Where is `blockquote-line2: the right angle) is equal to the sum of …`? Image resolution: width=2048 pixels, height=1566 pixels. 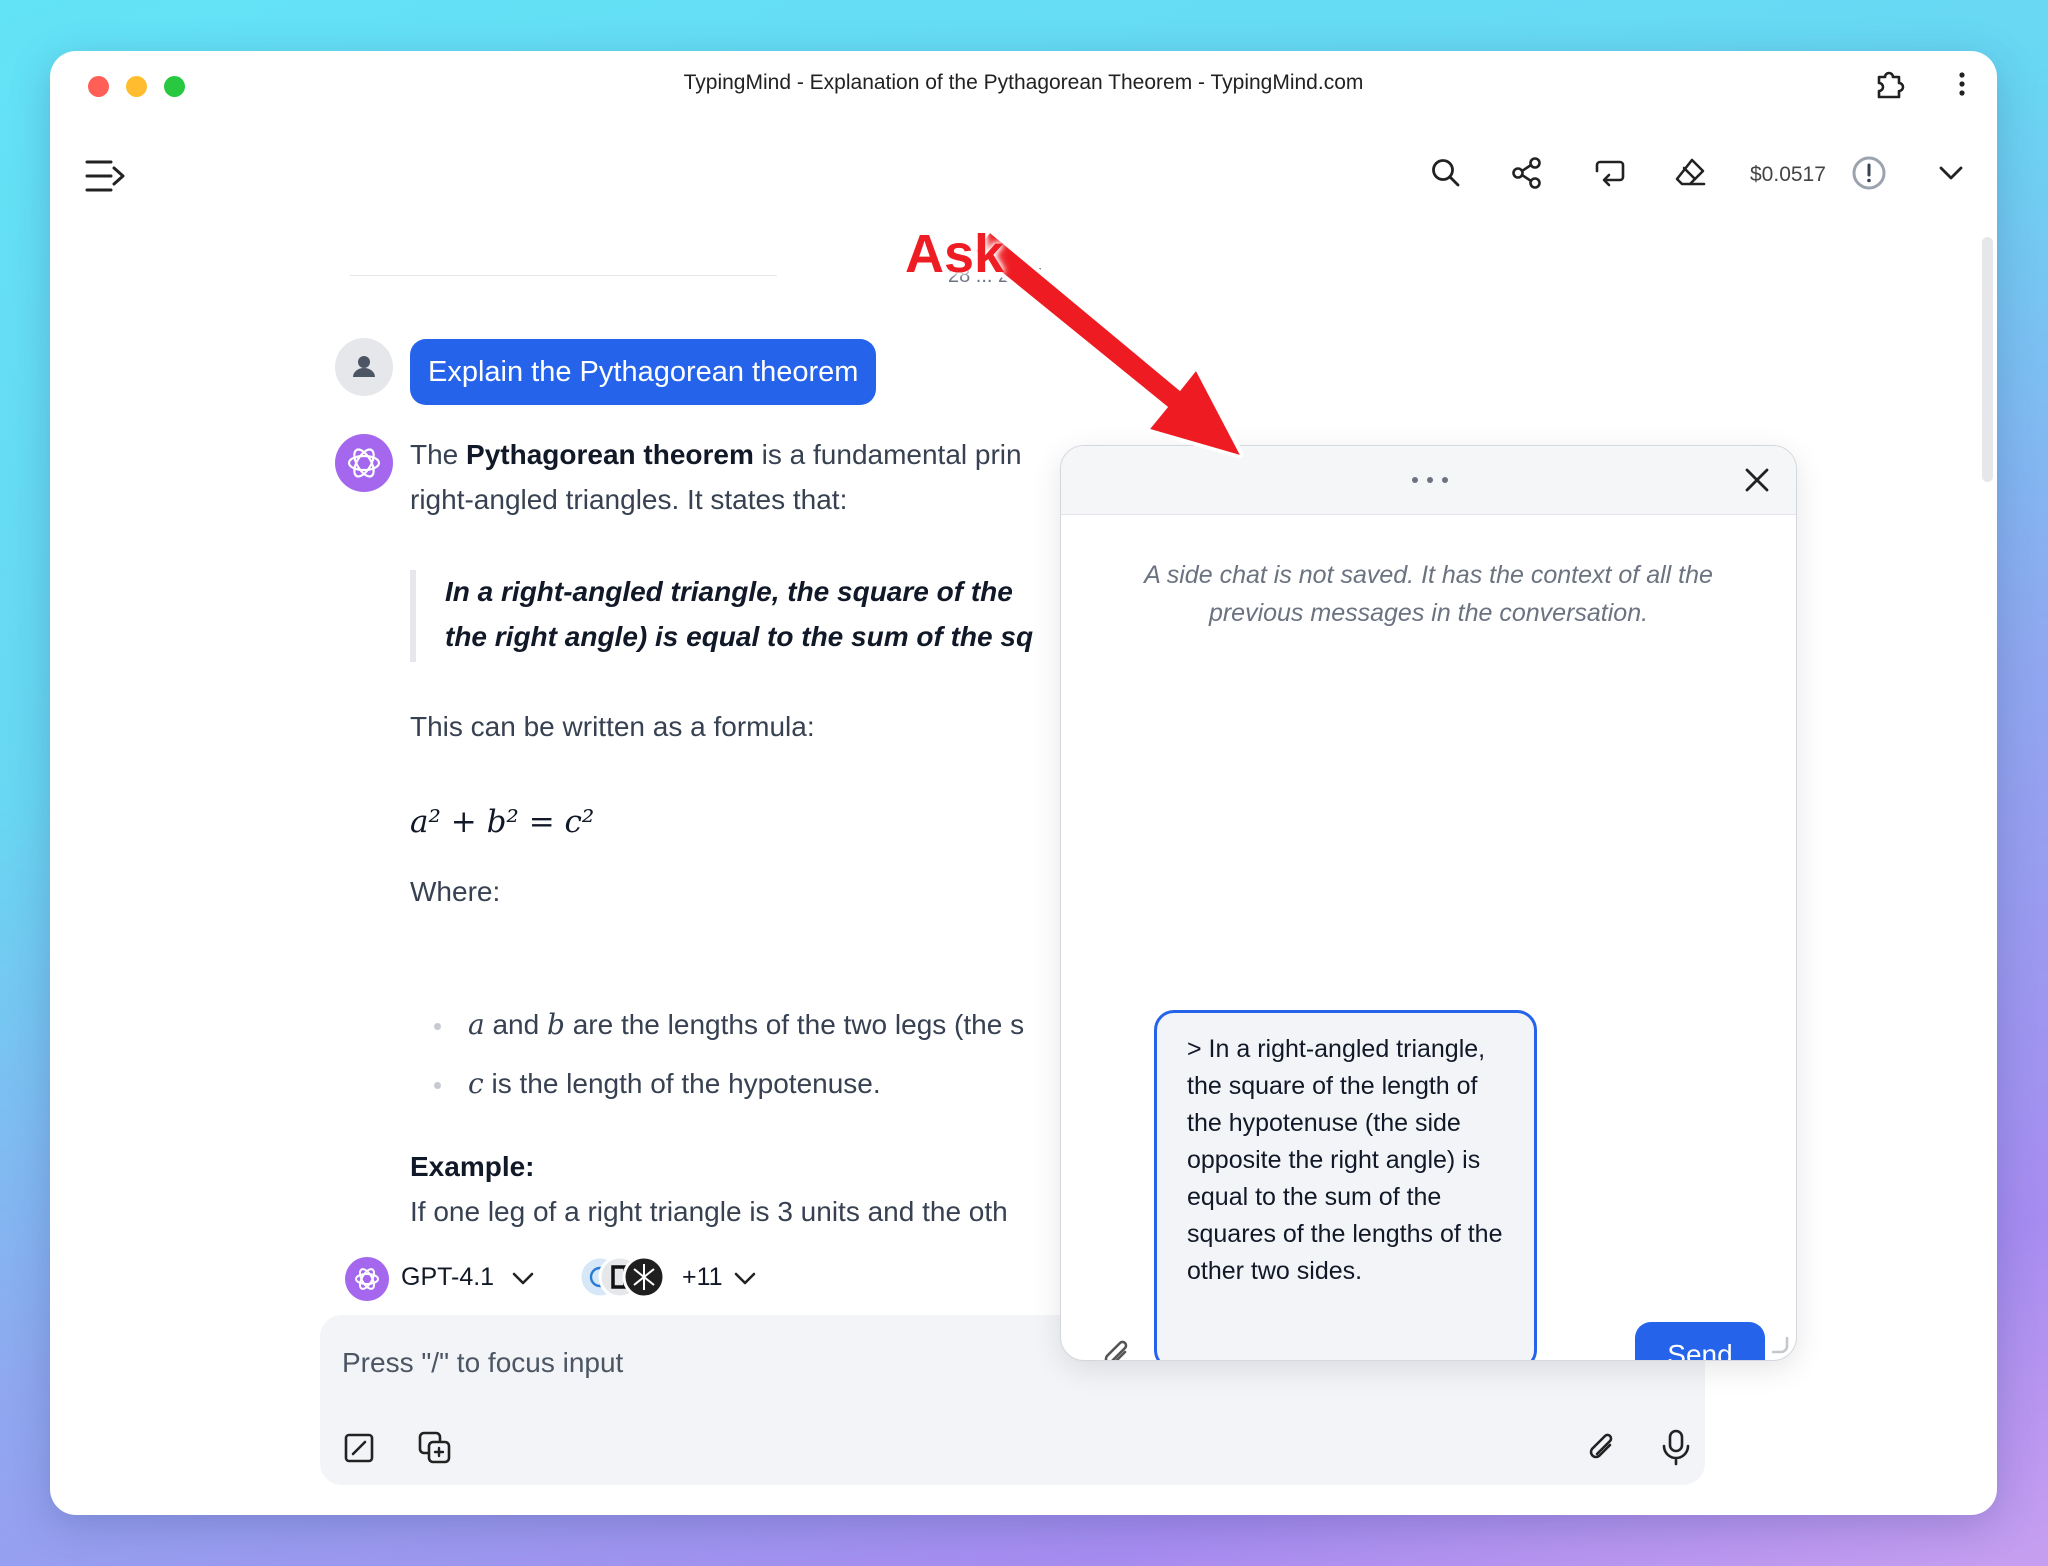
blockquote-line2: the right angle) is equal to the sum of … is located at coordinates (739, 636).